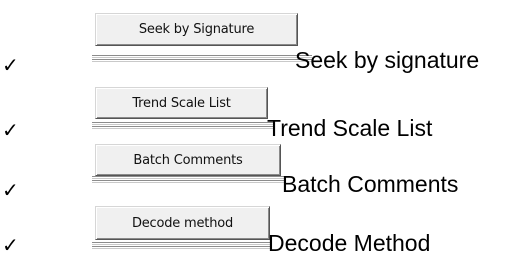 This screenshot has width=511, height=266. What do you see at coordinates (196, 29) in the screenshot?
I see `seek-by-signature-button: Seek by Signature` at bounding box center [196, 29].